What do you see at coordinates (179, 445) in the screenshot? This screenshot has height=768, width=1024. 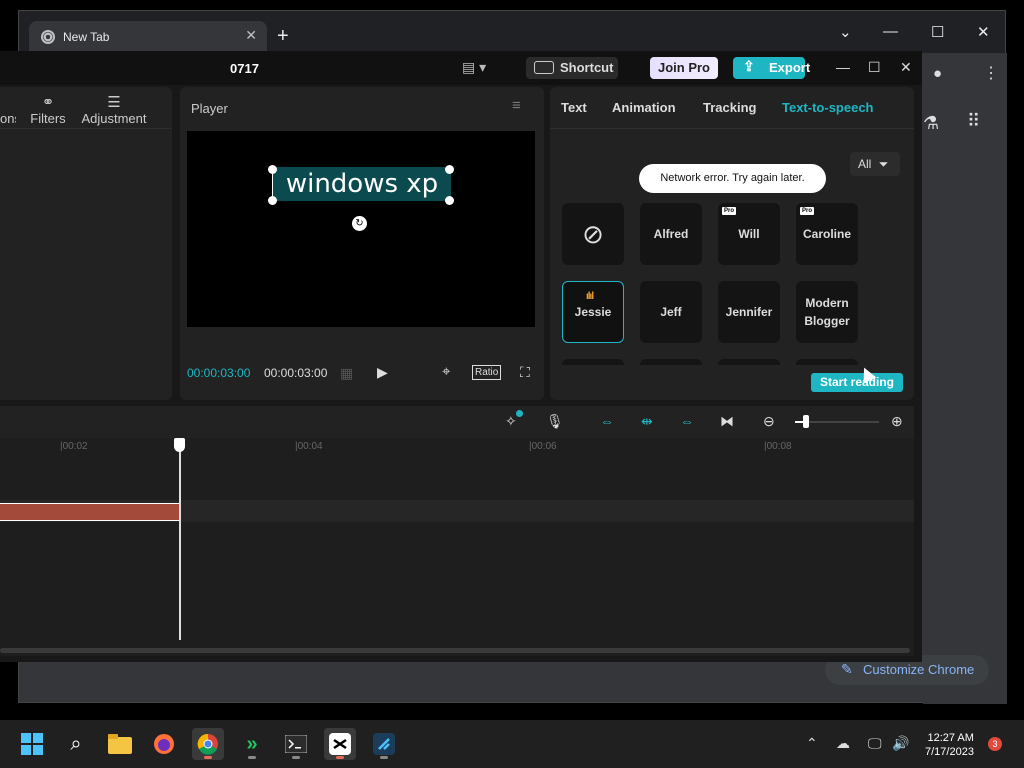 I see `playhead-handle` at bounding box center [179, 445].